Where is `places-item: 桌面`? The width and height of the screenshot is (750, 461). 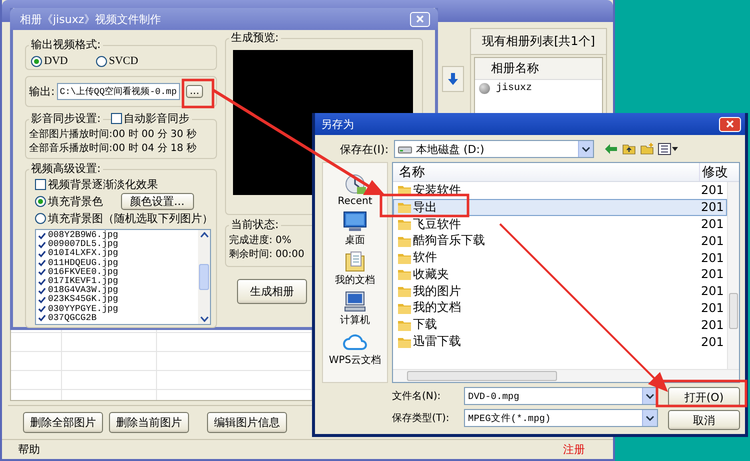
places-item: 桌面 is located at coordinates (355, 228).